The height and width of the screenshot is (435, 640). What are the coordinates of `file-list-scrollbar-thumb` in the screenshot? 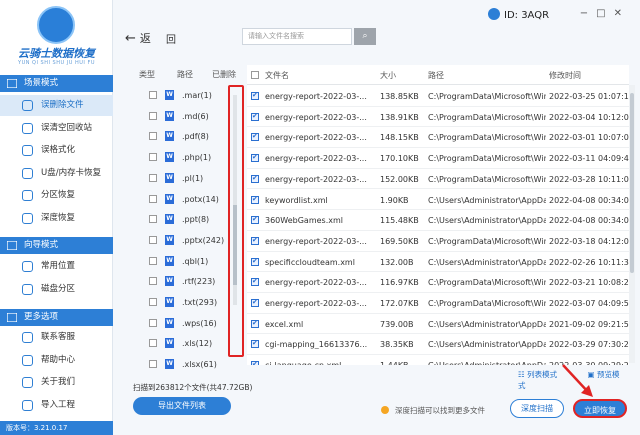 It's located at (632, 183).